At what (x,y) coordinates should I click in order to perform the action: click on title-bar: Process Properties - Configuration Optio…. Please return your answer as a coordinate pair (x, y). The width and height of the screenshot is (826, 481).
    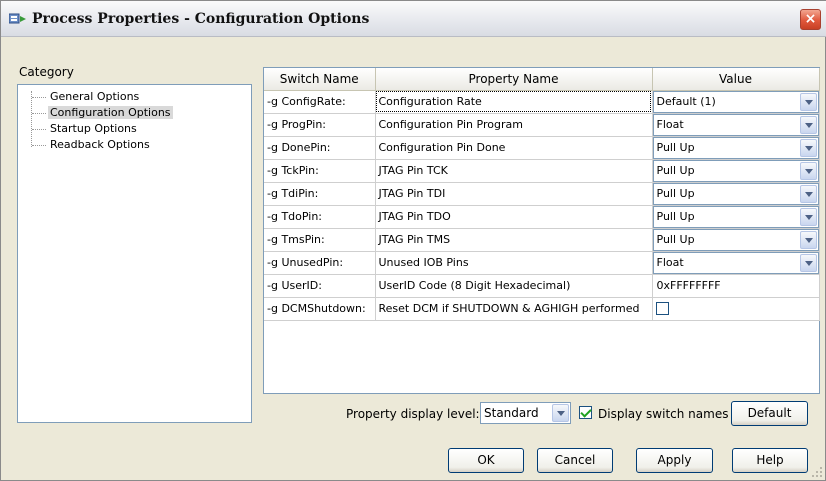
    Looking at the image, I should click on (413, 19).